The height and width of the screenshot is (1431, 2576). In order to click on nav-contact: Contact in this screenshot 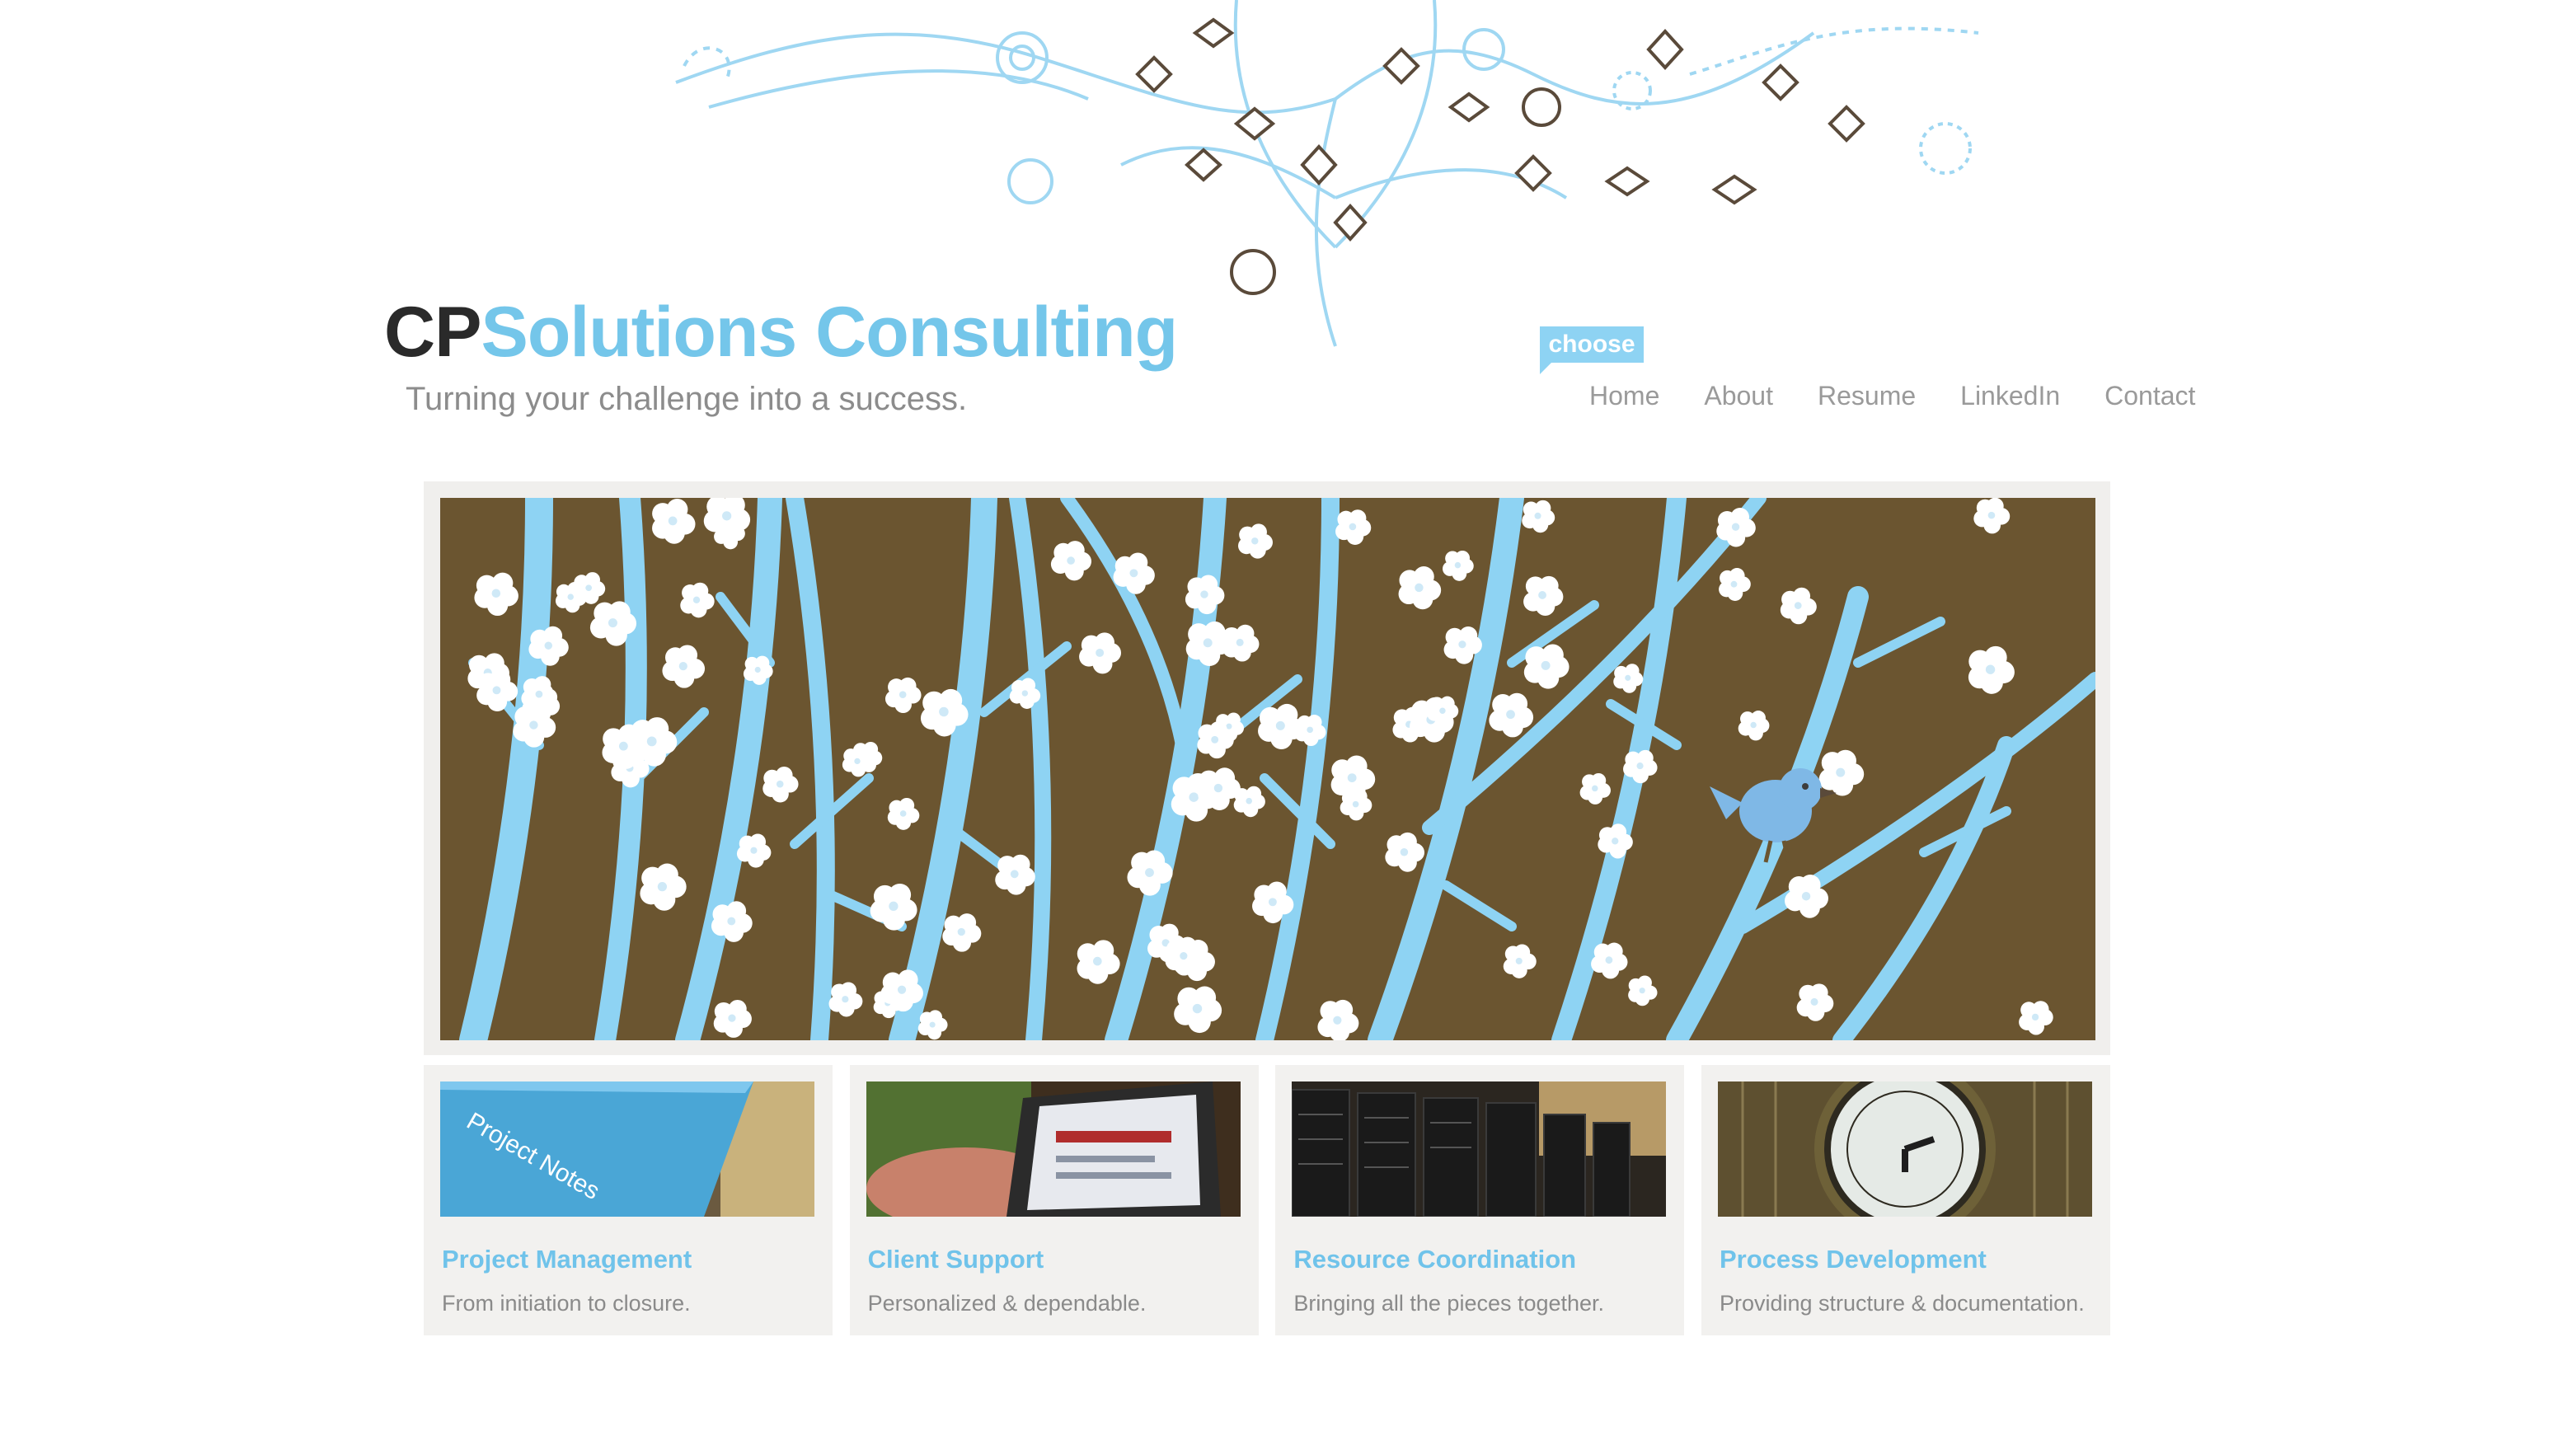, I will do `click(2150, 396)`.